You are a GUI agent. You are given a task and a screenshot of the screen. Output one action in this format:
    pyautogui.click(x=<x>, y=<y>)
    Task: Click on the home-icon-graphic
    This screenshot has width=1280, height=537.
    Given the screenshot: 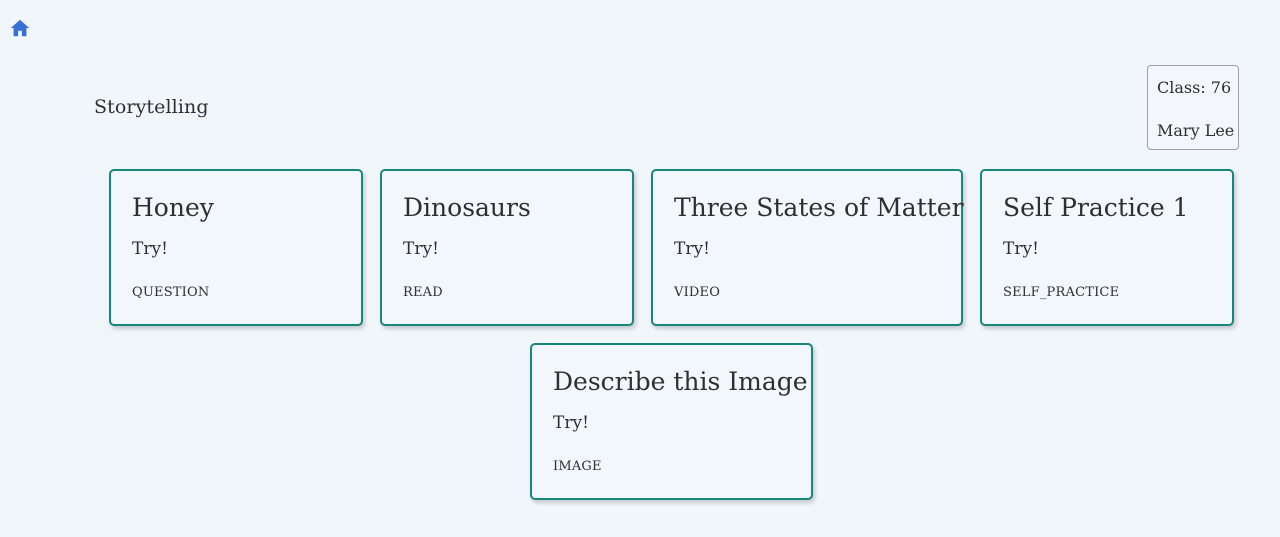 What is the action you would take?
    pyautogui.click(x=20, y=28)
    